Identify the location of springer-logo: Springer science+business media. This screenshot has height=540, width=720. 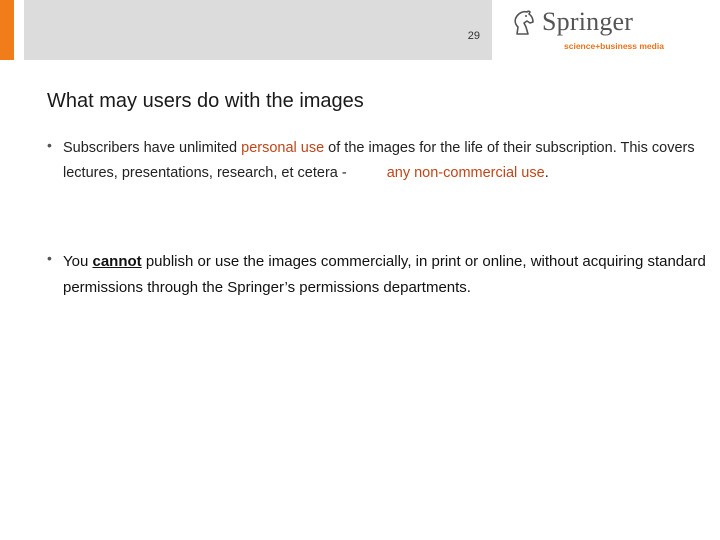
(592, 30).